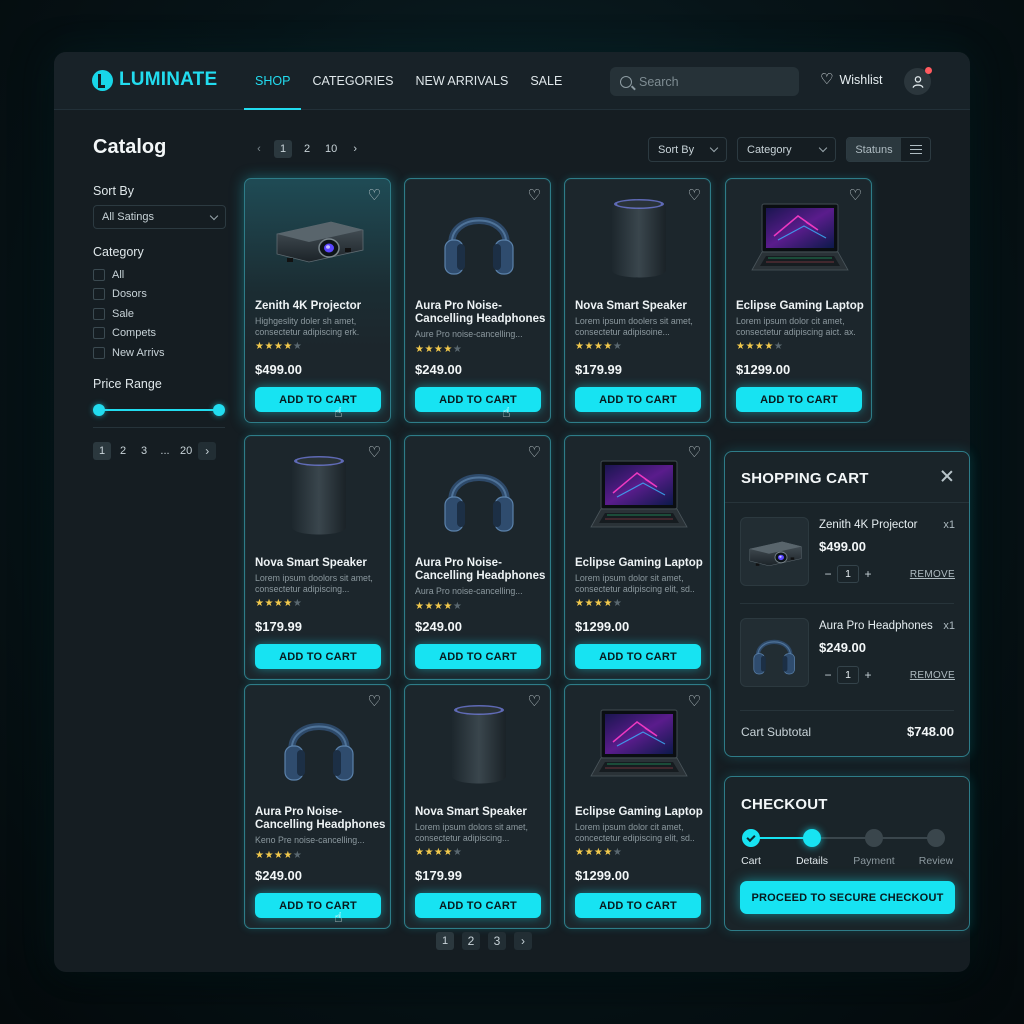 The image size is (1024, 1024). Describe the element at coordinates (159, 275) in the screenshot. I see `category-option-all: All` at that location.